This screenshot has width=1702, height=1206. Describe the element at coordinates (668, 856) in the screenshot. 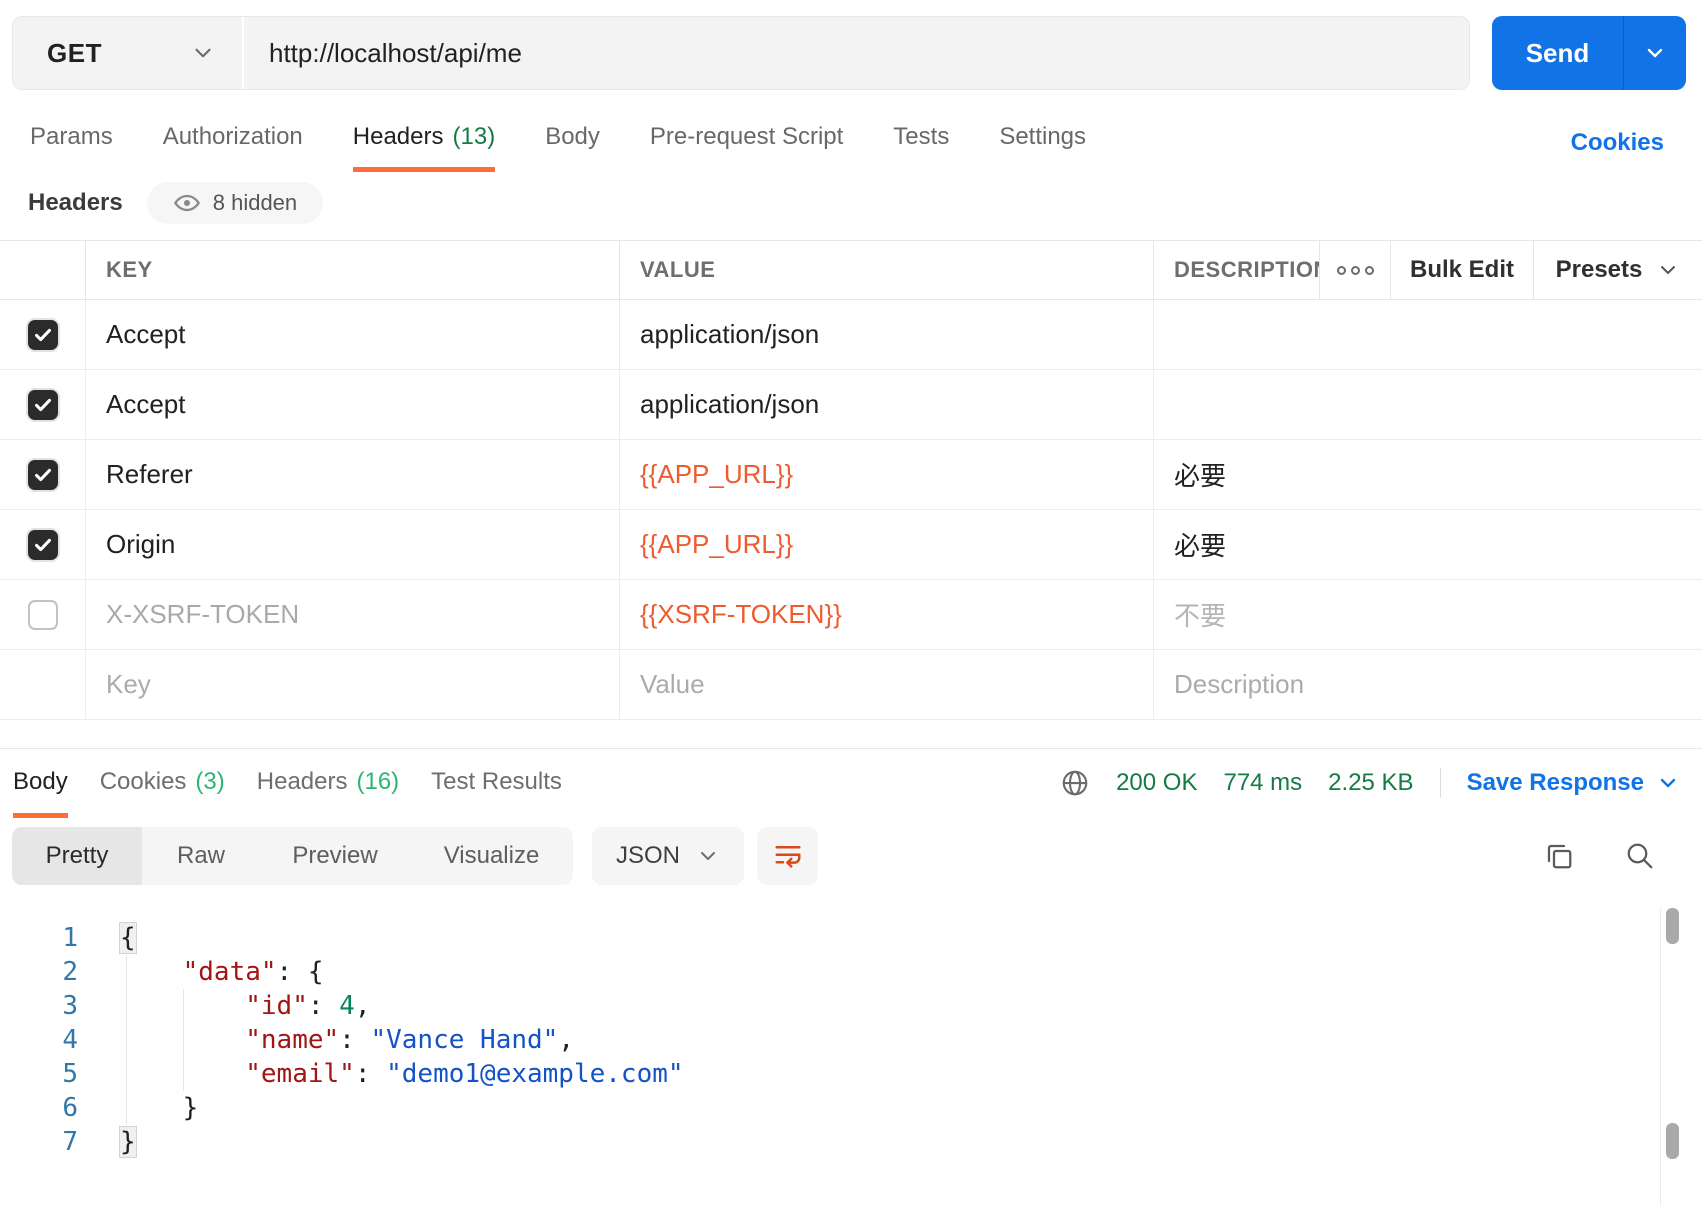

I see `format-select: JSON` at that location.